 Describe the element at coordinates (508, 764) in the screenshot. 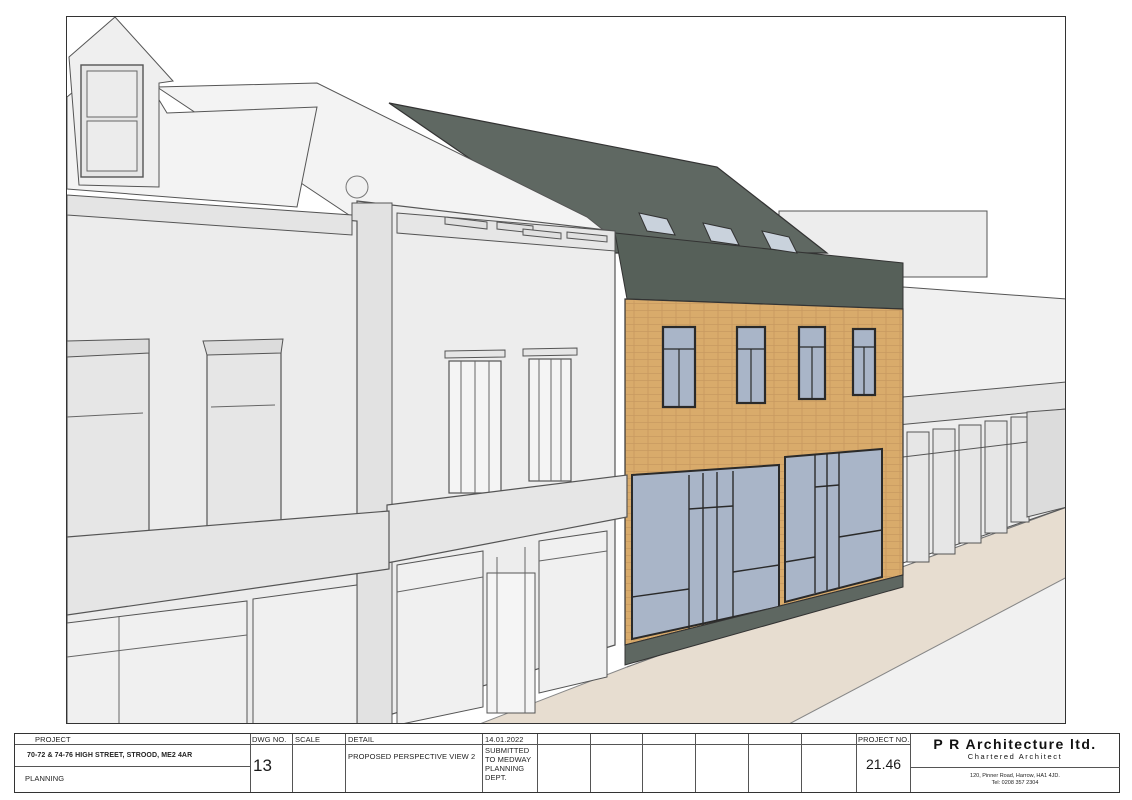

I see `revision-note: SUBMITTED TO MEDWAY PLANNING DEPT.` at that location.